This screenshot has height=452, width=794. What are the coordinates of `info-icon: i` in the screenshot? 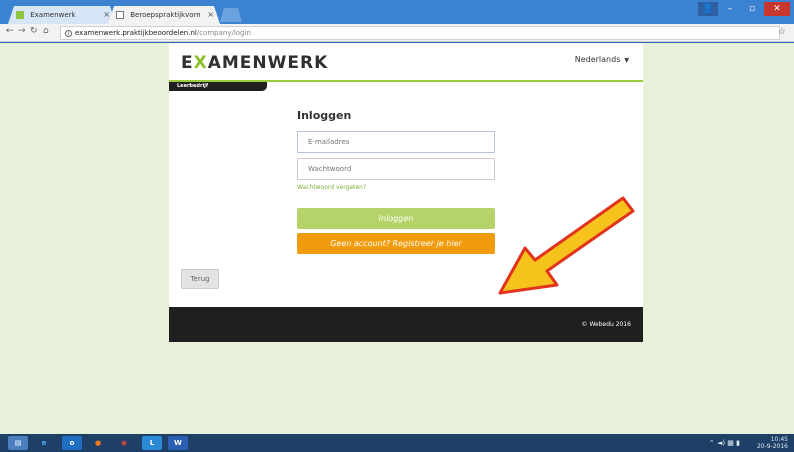 It's located at (68, 33).